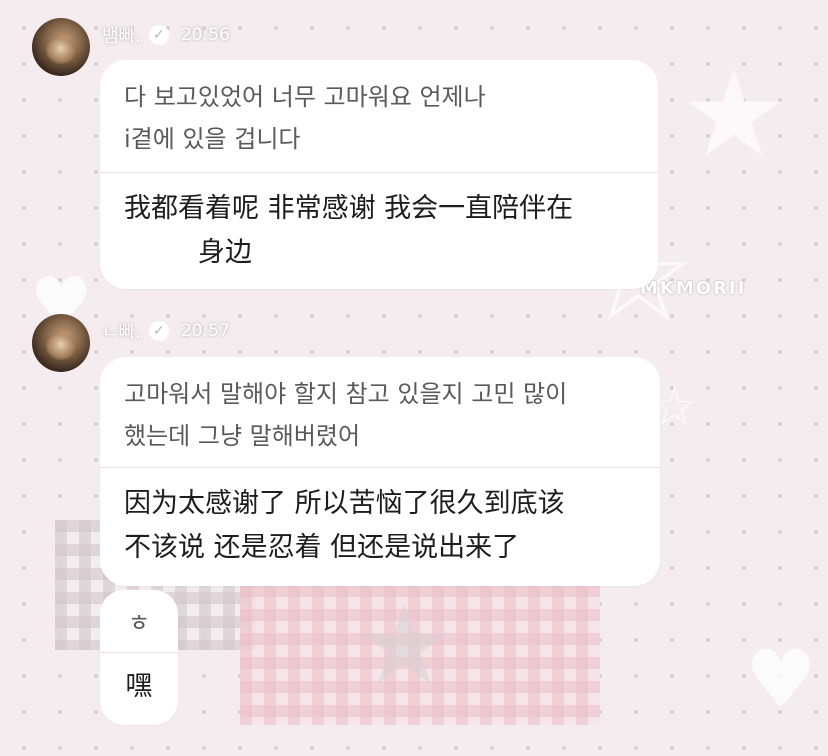  I want to click on translation-text: 嘿, so click(139, 689).